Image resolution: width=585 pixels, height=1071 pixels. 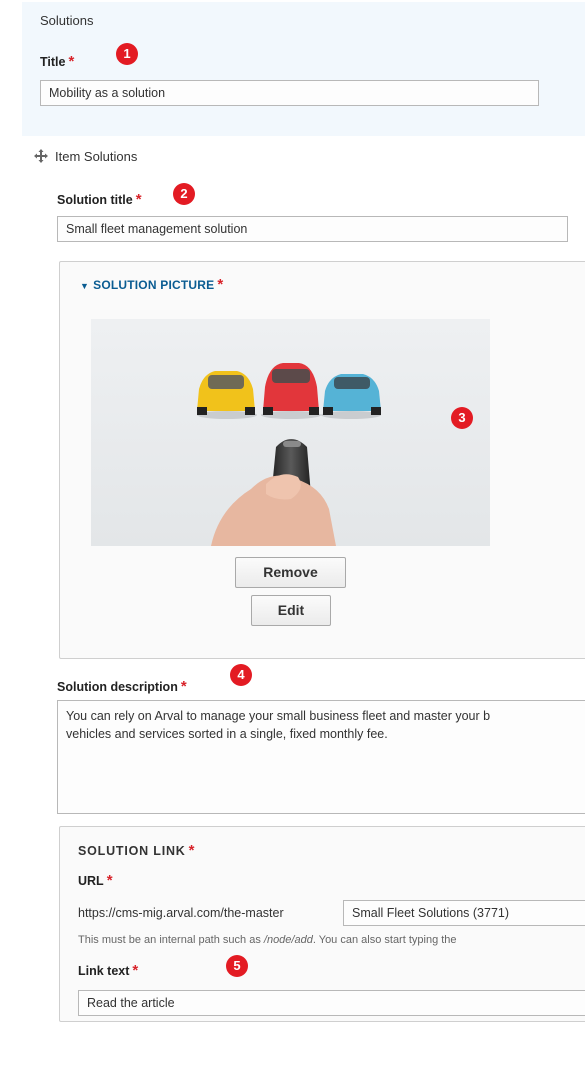 I want to click on marker-1: 1, so click(x=127, y=54).